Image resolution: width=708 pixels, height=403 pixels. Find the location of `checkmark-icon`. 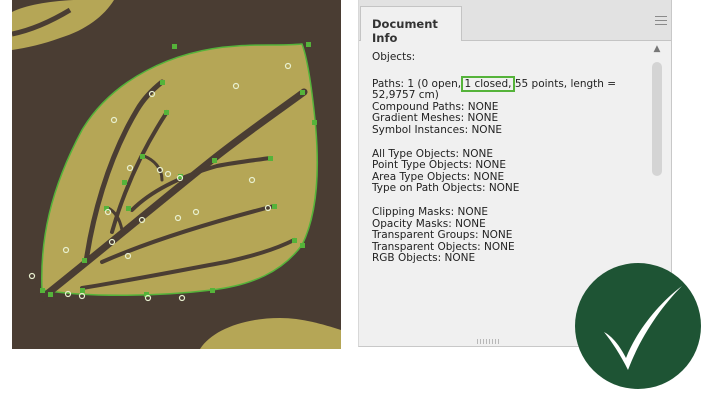

checkmark-icon is located at coordinates (638, 326).